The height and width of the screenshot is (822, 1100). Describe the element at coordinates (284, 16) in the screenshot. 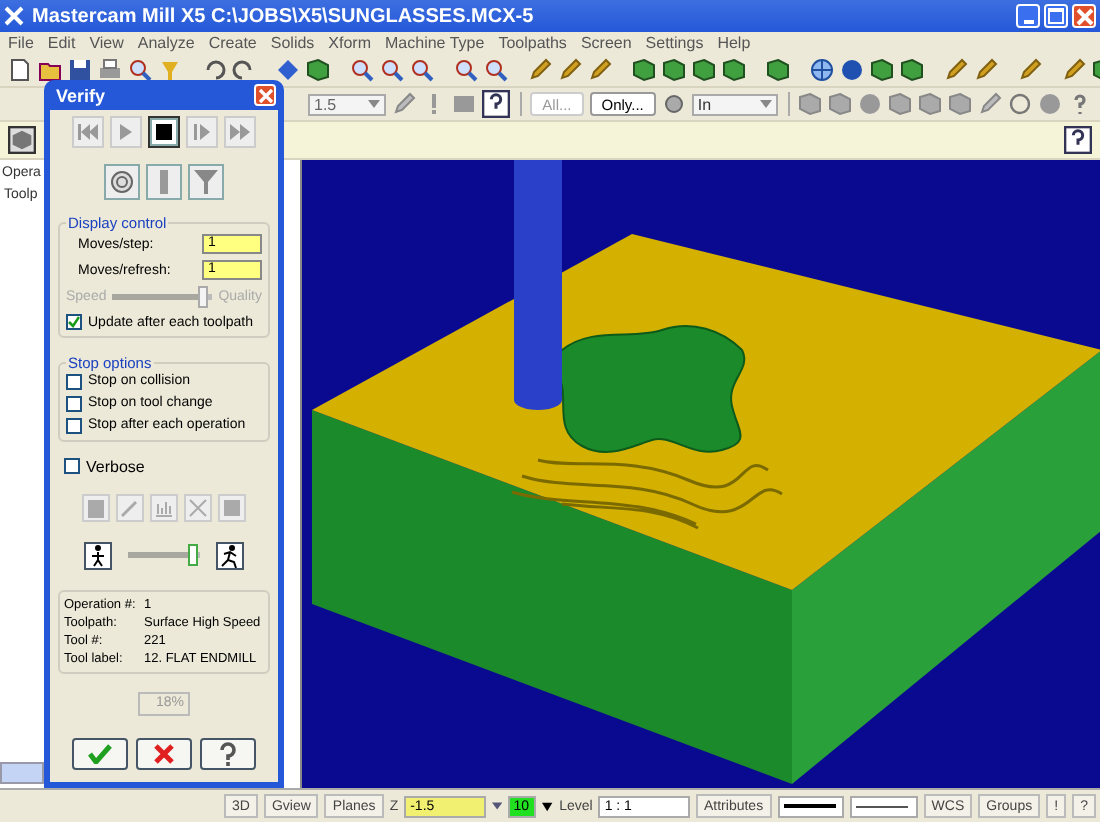

I see `window-title: Mastercam Mill X5 C:\JOBS\X5\SUNGLASSES.MCX-5` at that location.